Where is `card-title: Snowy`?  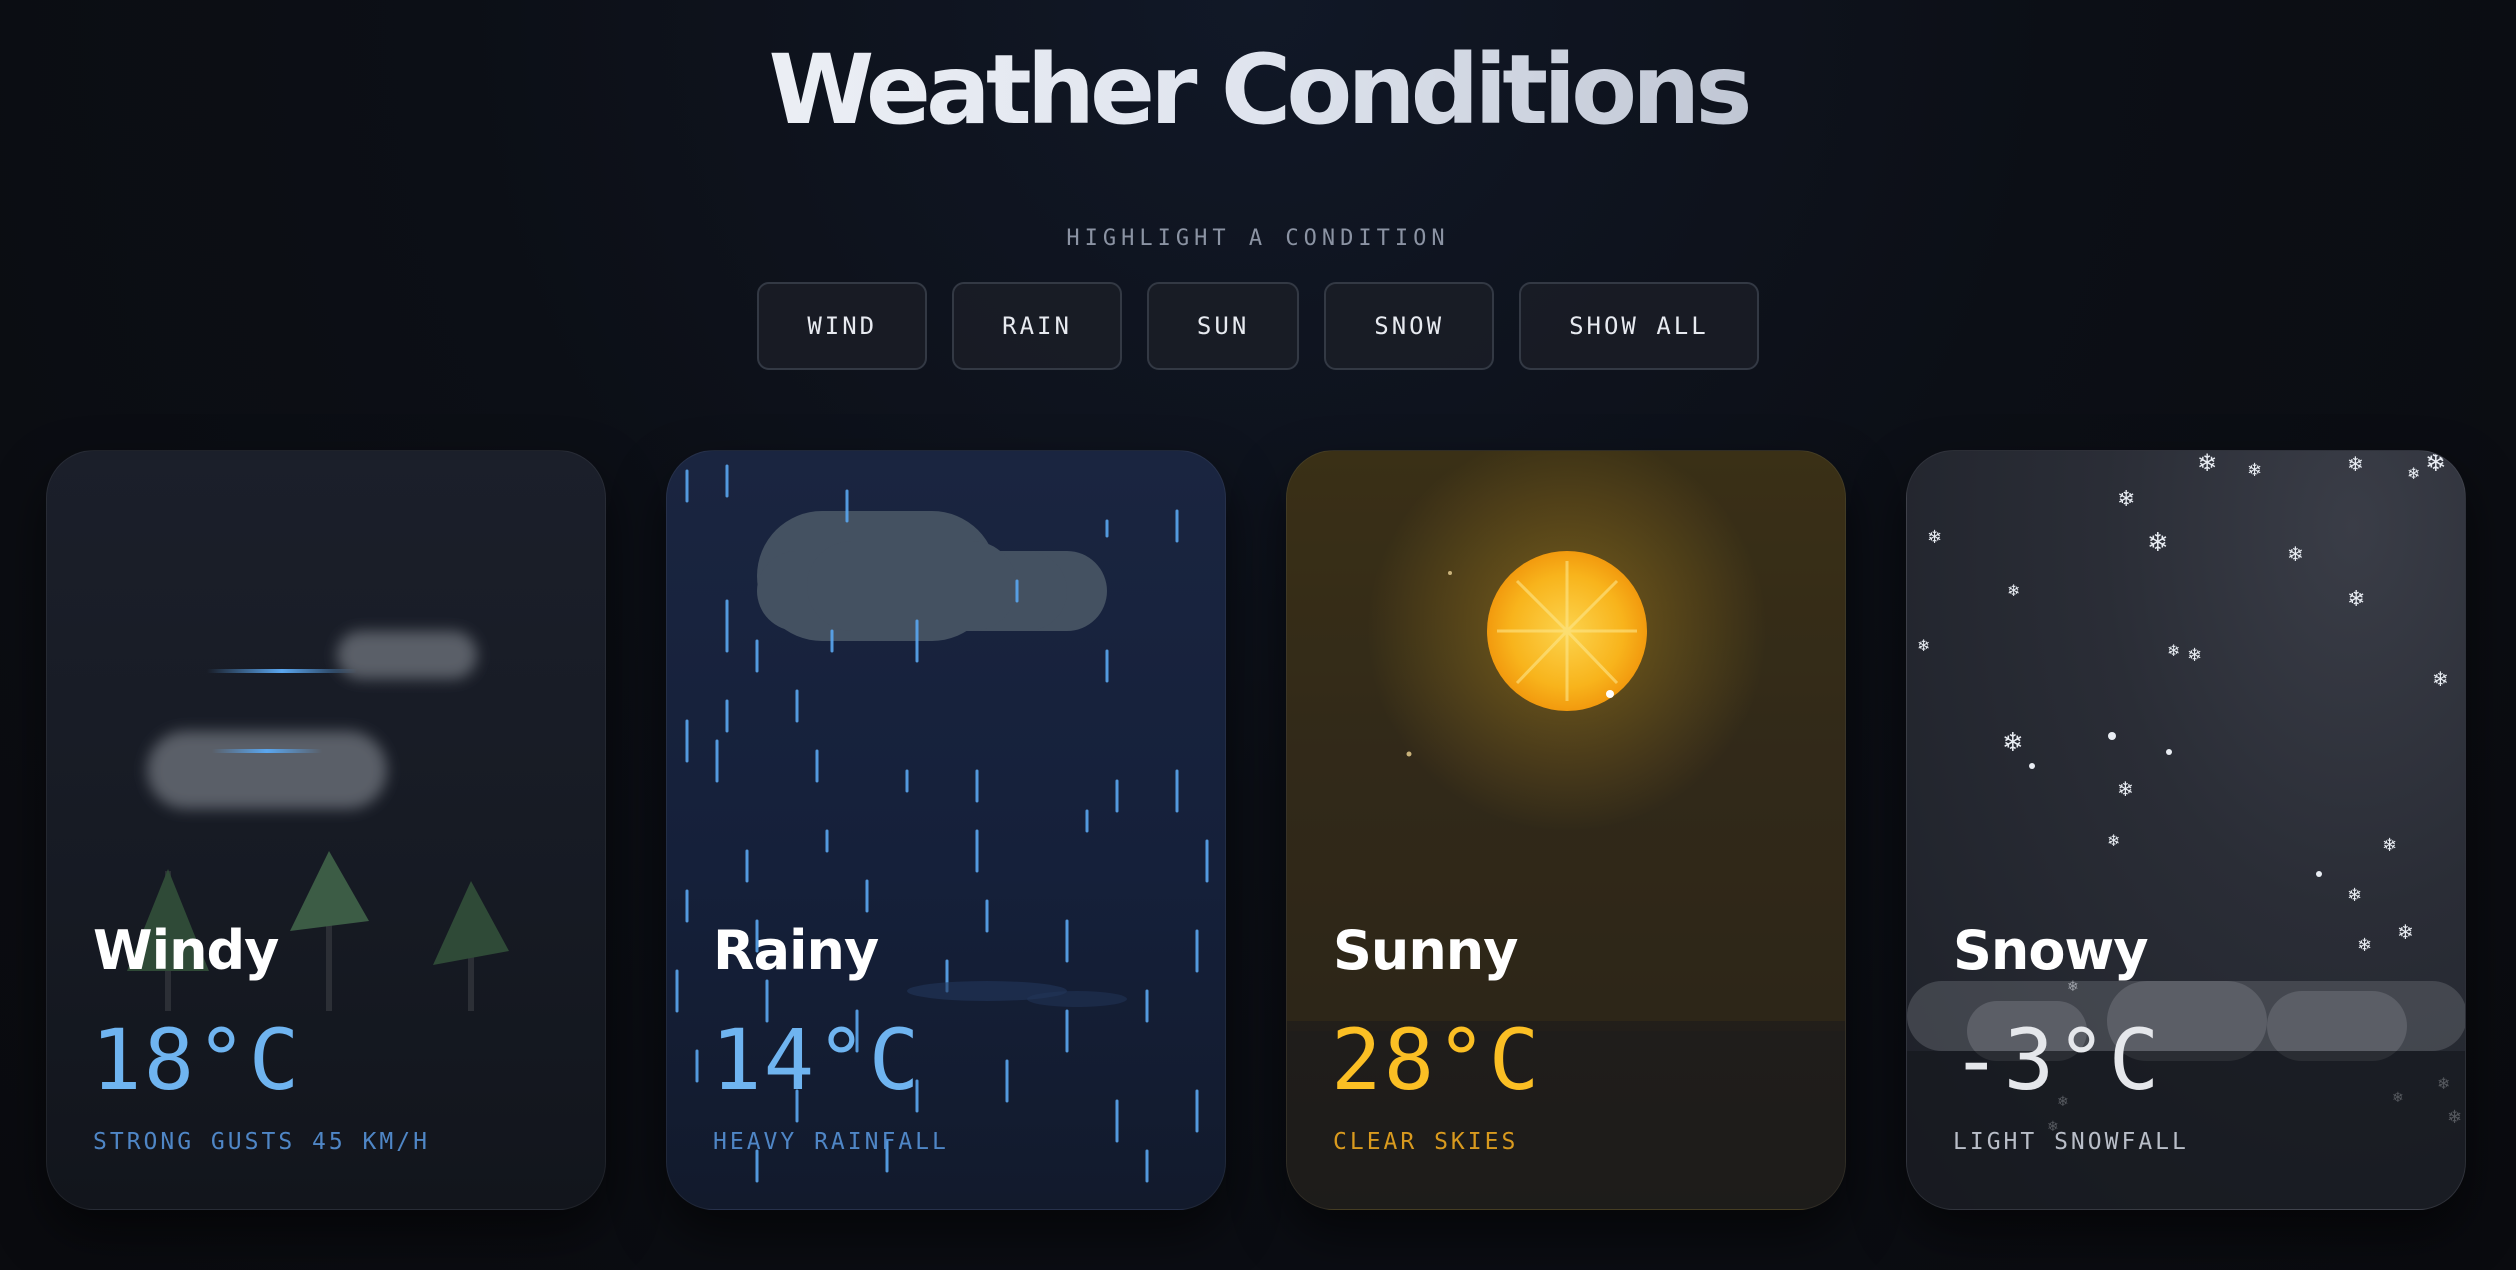
card-title: Snowy is located at coordinates (2051, 950).